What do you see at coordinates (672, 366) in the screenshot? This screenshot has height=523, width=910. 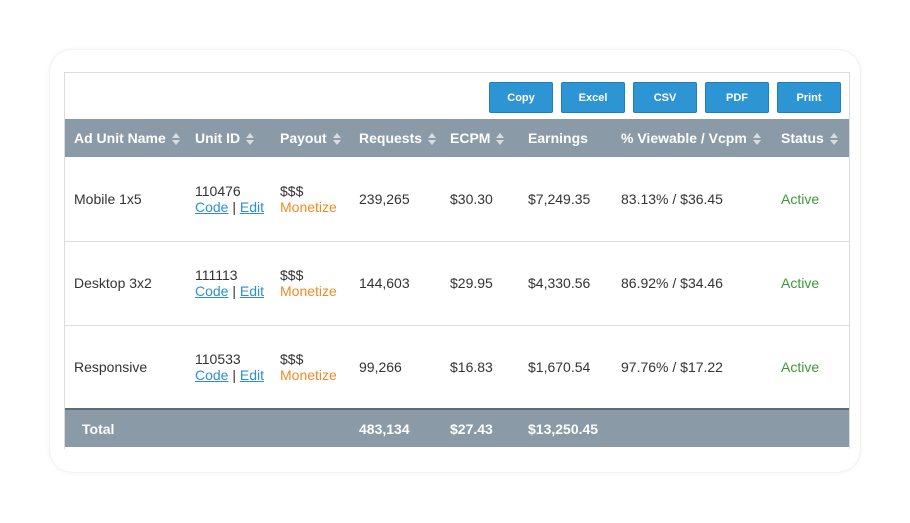 I see `viewable-vcpm-value: 97.76% / $17.22` at bounding box center [672, 366].